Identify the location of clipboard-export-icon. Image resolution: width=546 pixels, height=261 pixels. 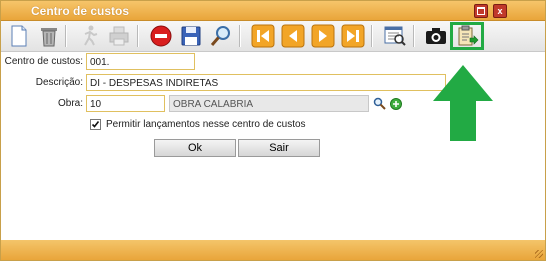
(467, 36).